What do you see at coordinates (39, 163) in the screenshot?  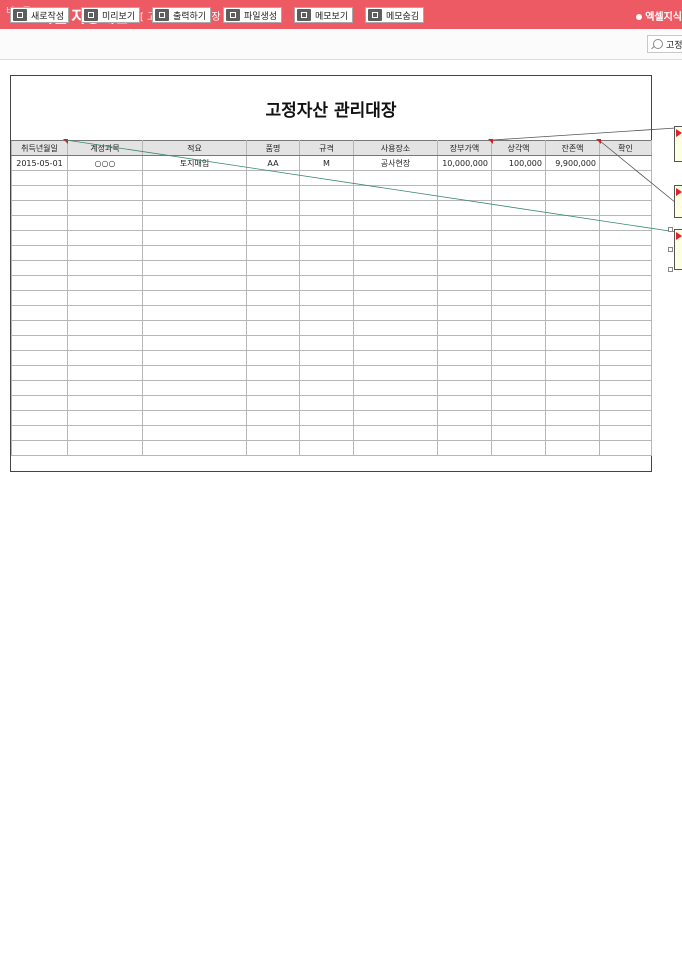 I see `table-cell: 2015-05-01` at bounding box center [39, 163].